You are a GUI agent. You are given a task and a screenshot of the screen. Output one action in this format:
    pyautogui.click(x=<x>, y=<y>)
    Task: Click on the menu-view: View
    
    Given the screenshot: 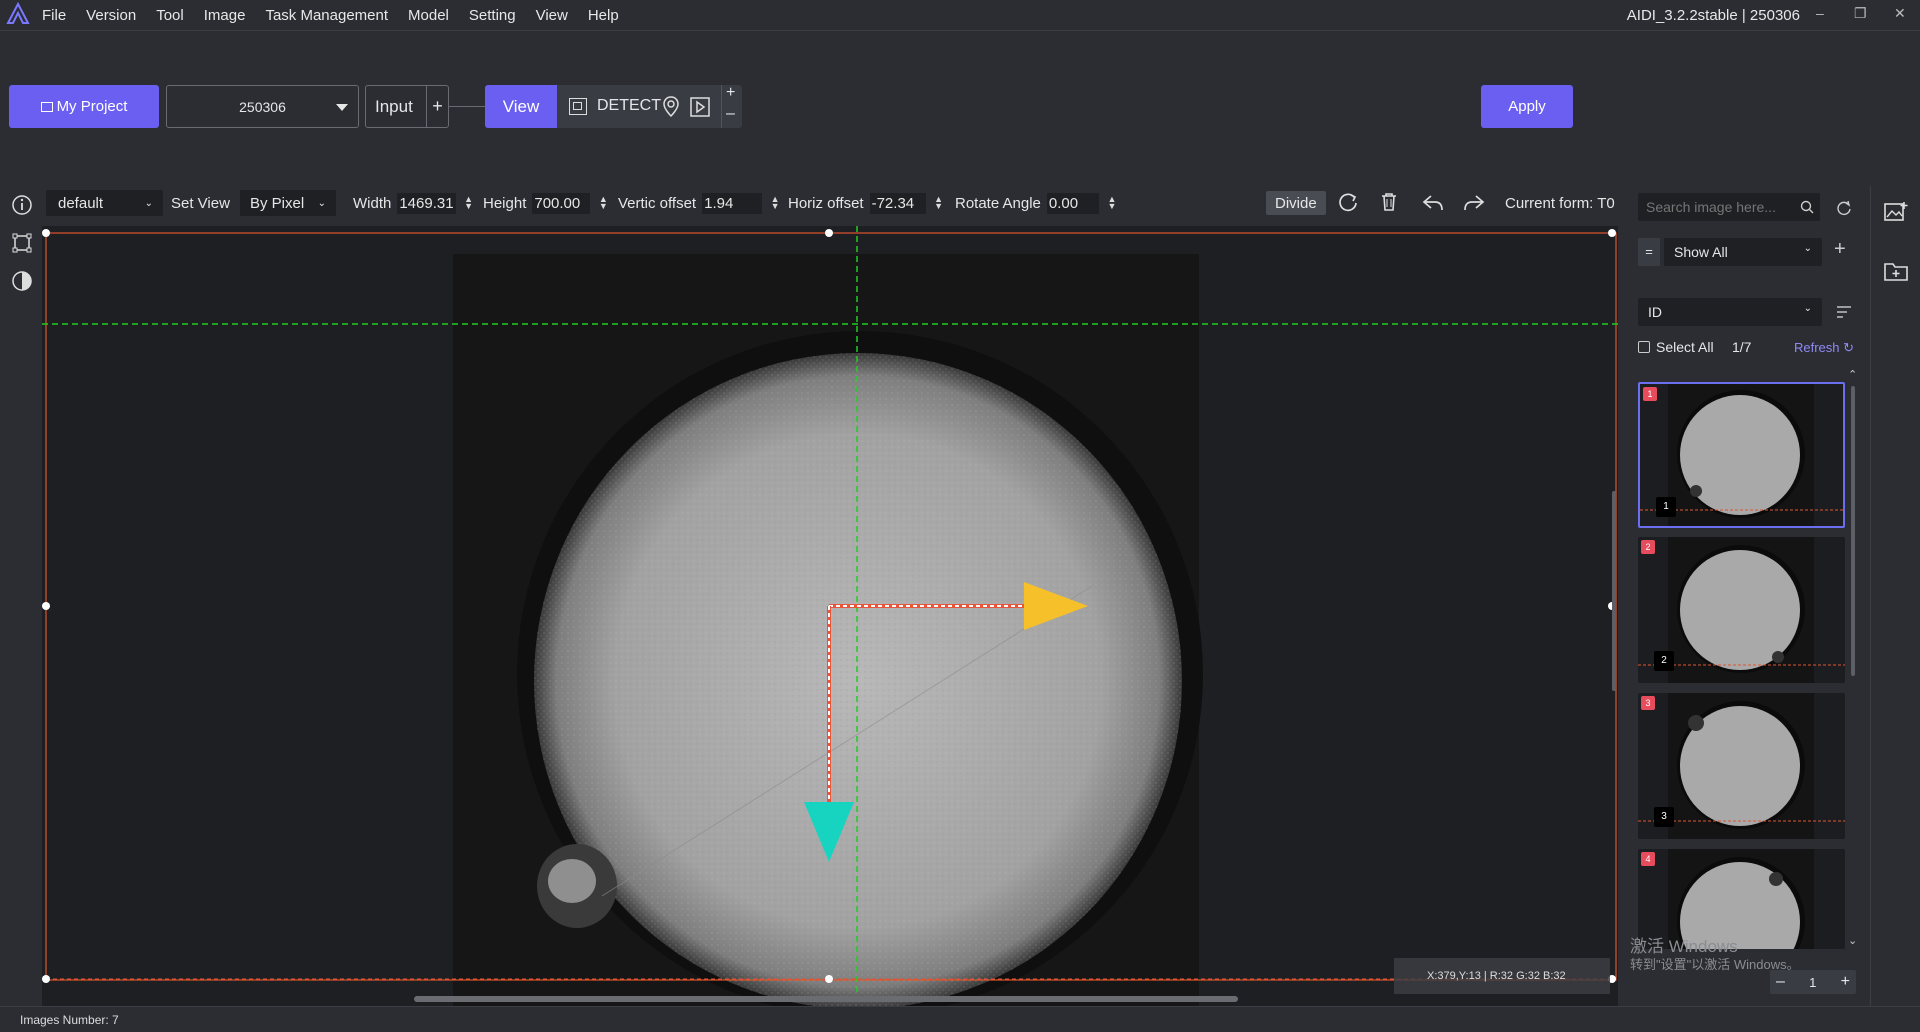 What is the action you would take?
    pyautogui.click(x=552, y=15)
    